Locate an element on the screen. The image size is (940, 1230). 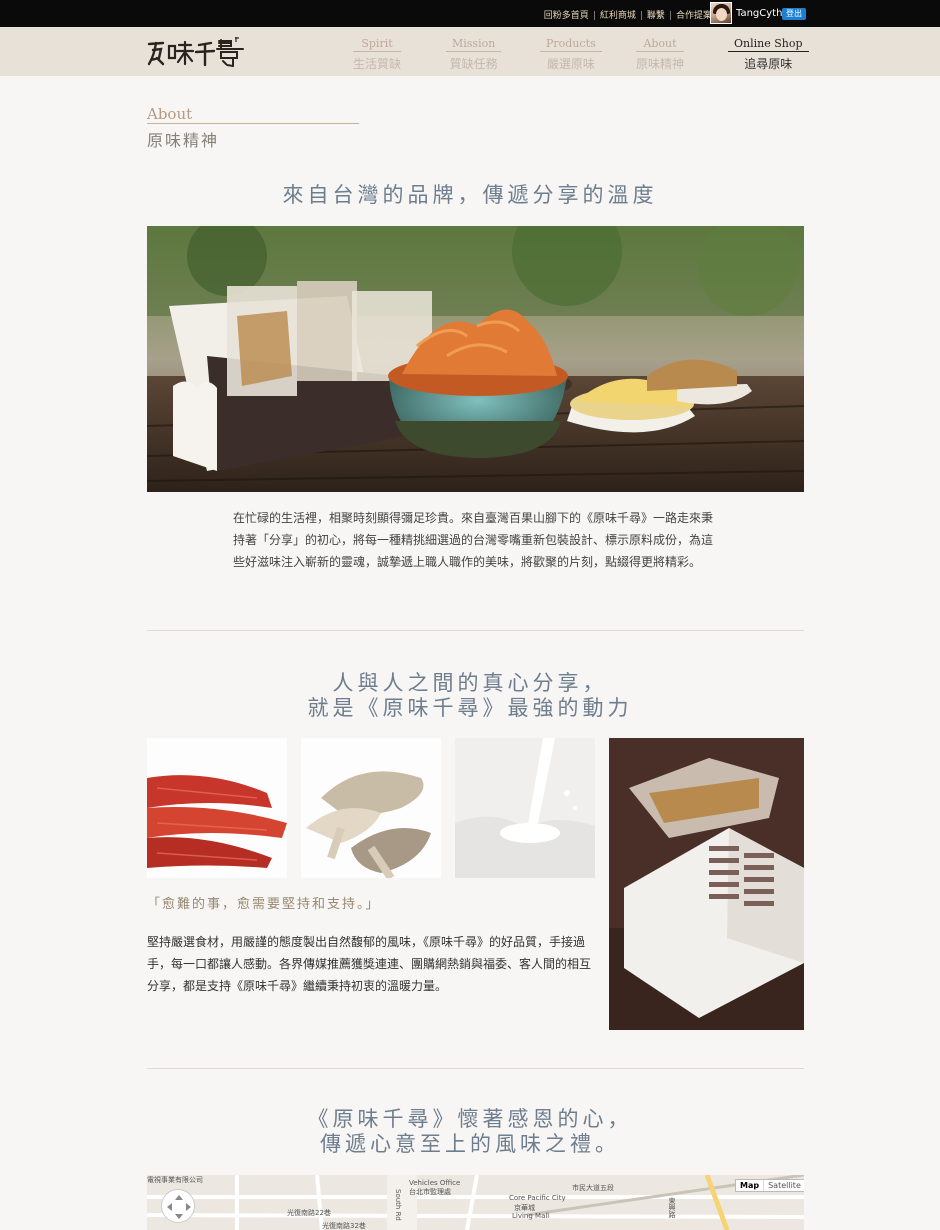
top-link-contact: 聯繫 is located at coordinates (656, 16).